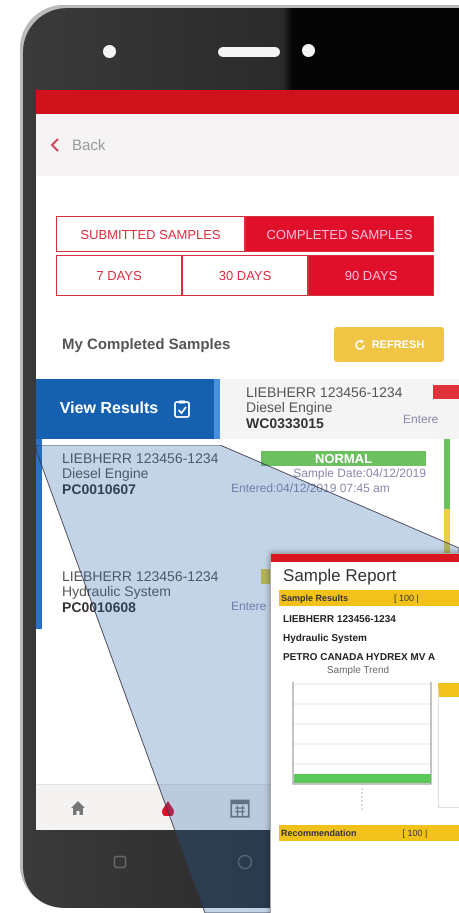 The width and height of the screenshot is (459, 913). I want to click on sample-id: WC0333015, so click(285, 423).